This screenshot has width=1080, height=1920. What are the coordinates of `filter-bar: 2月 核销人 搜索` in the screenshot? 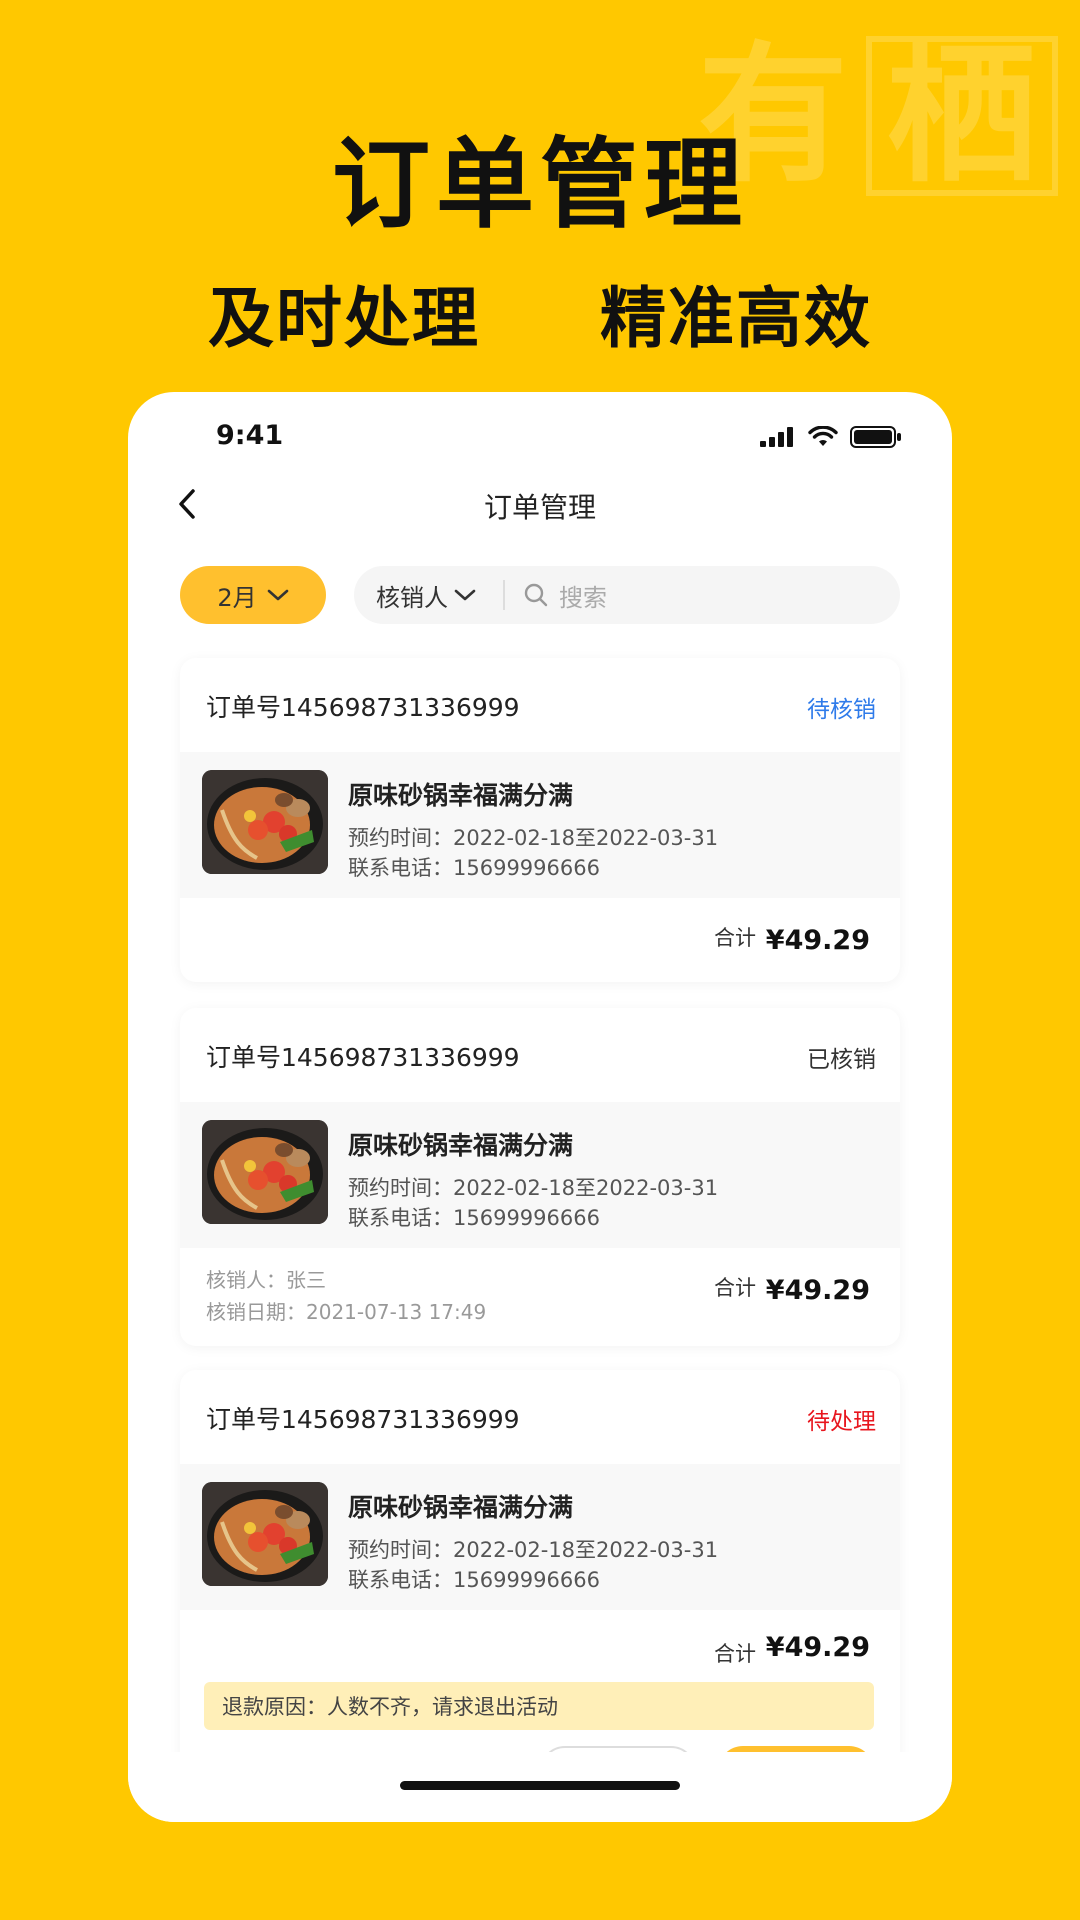 It's located at (540, 595).